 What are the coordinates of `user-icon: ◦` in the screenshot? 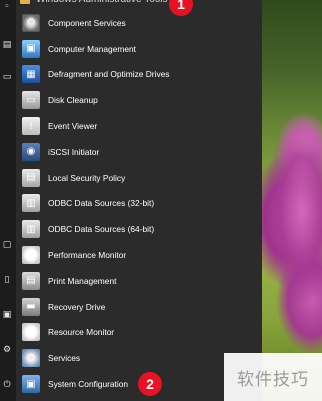 It's located at (7, 7).